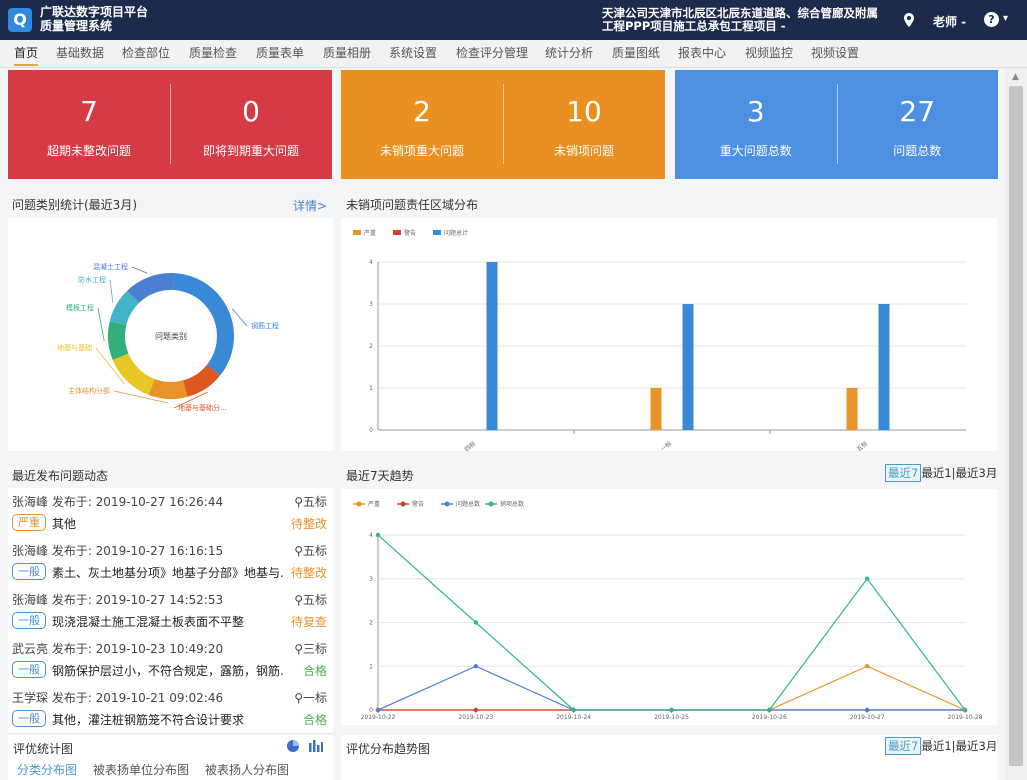 This screenshot has width=1027, height=780. I want to click on kpi-stat: 27 问题总数, so click(918, 124).